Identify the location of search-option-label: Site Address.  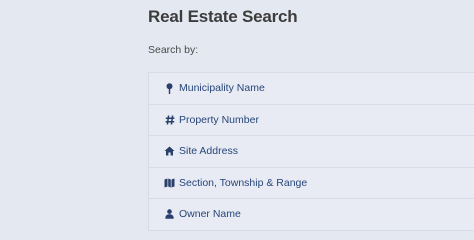
(208, 151).